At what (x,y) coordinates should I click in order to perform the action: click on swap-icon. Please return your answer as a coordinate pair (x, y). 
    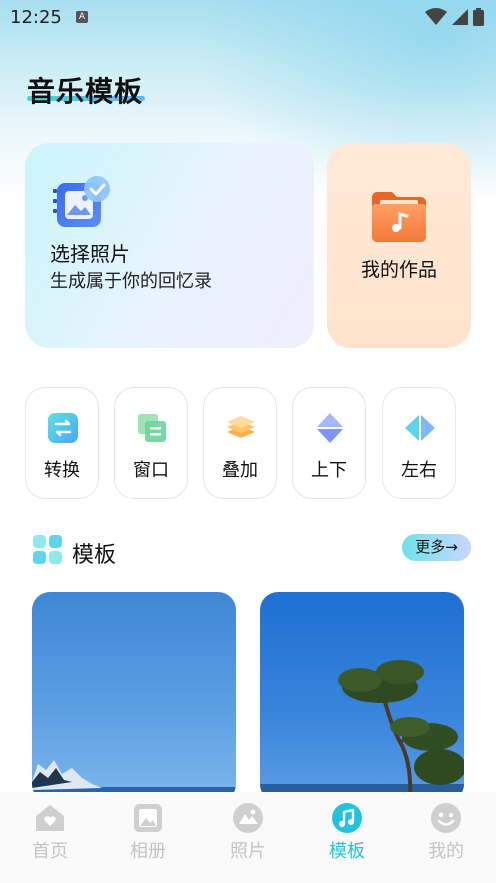
    Looking at the image, I should click on (63, 428).